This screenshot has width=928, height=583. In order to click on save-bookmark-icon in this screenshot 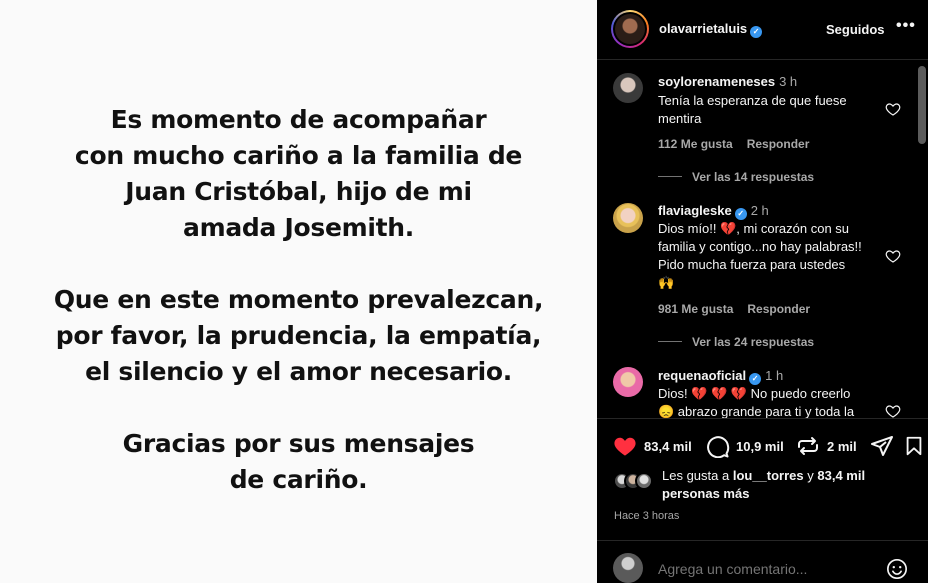, I will do `click(914, 446)`.